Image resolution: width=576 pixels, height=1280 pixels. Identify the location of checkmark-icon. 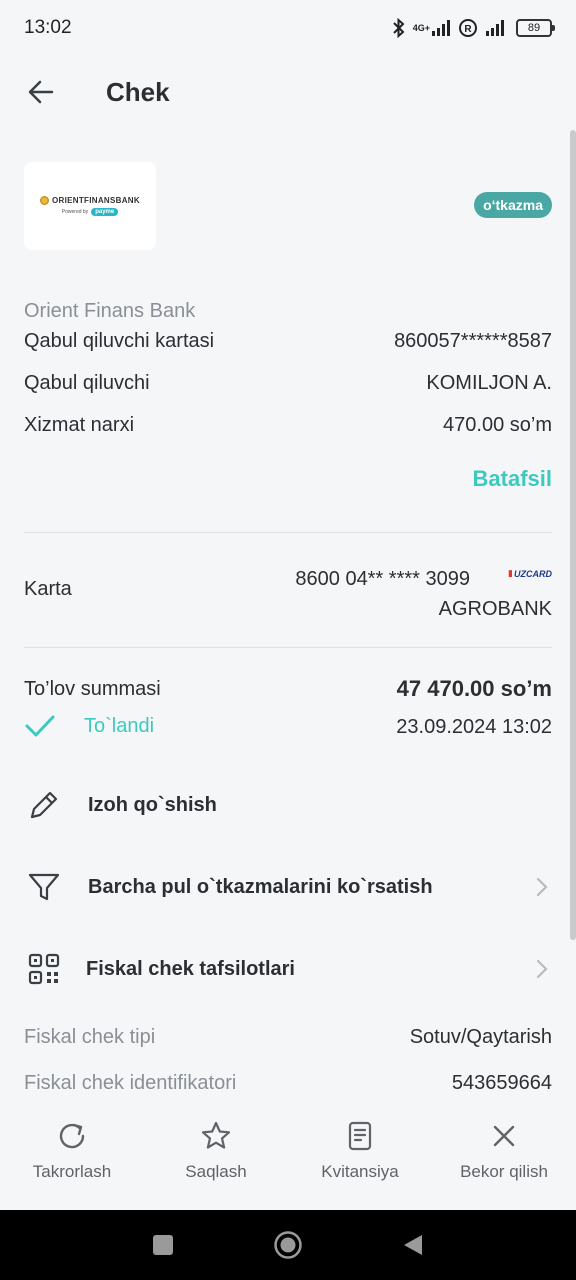
(40, 726).